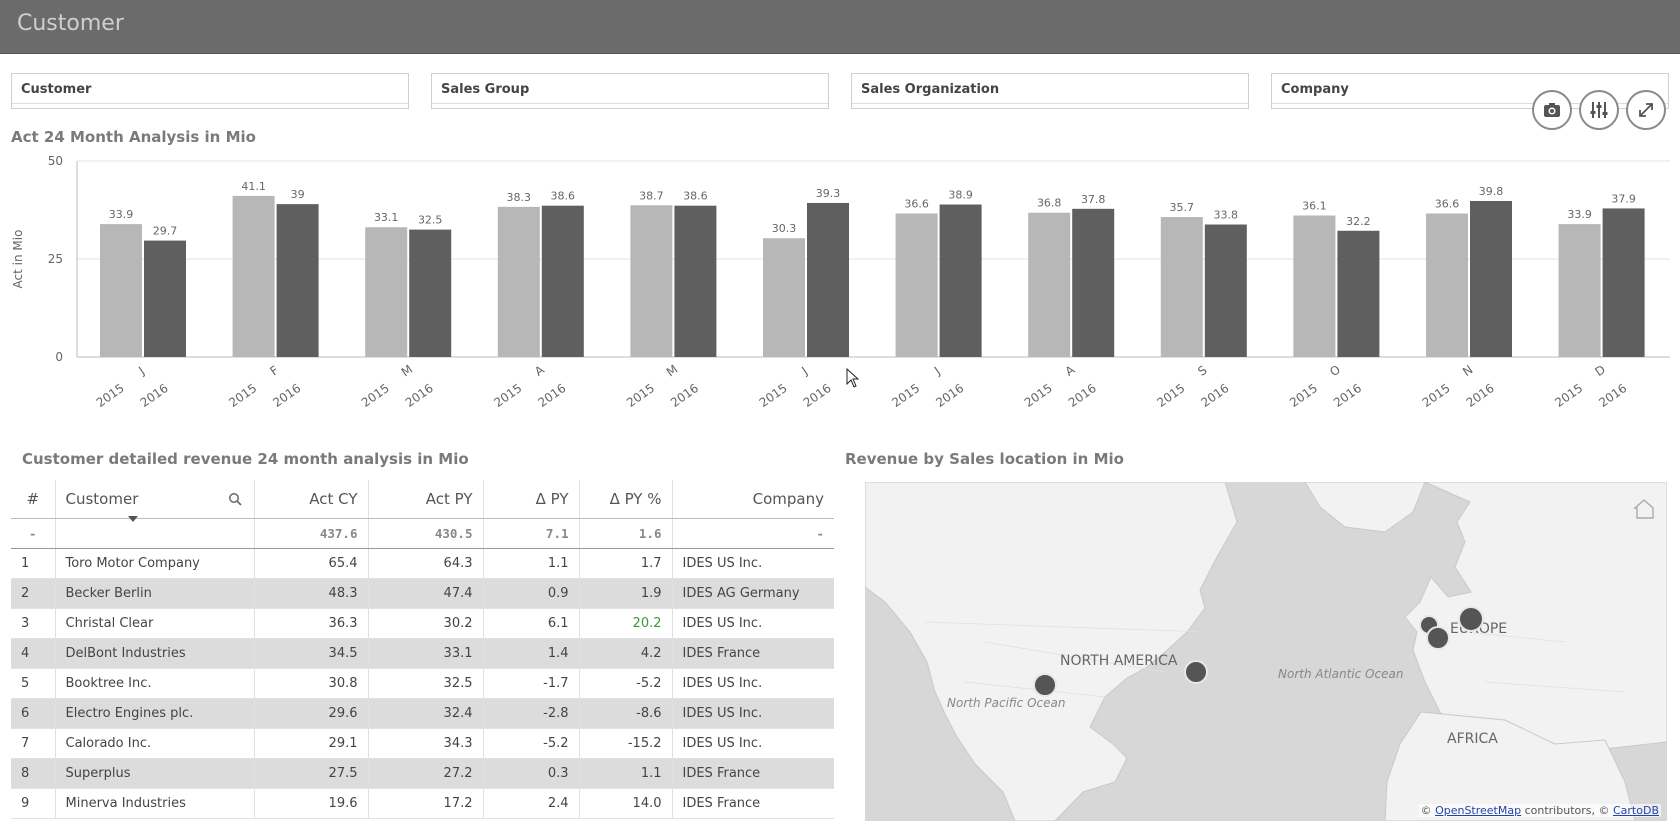 This screenshot has width=1680, height=831. I want to click on data-label: 41.1, so click(253, 186).